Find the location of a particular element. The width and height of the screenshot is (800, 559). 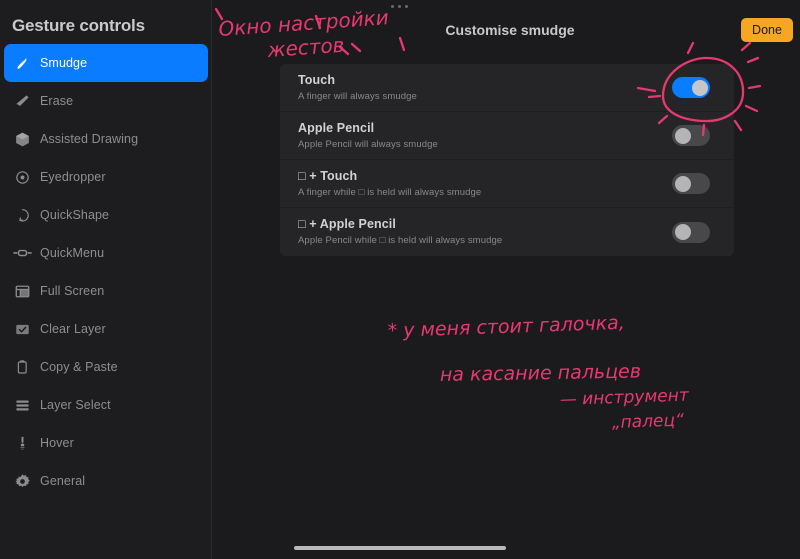

quickshape-icon is located at coordinates (22, 215).